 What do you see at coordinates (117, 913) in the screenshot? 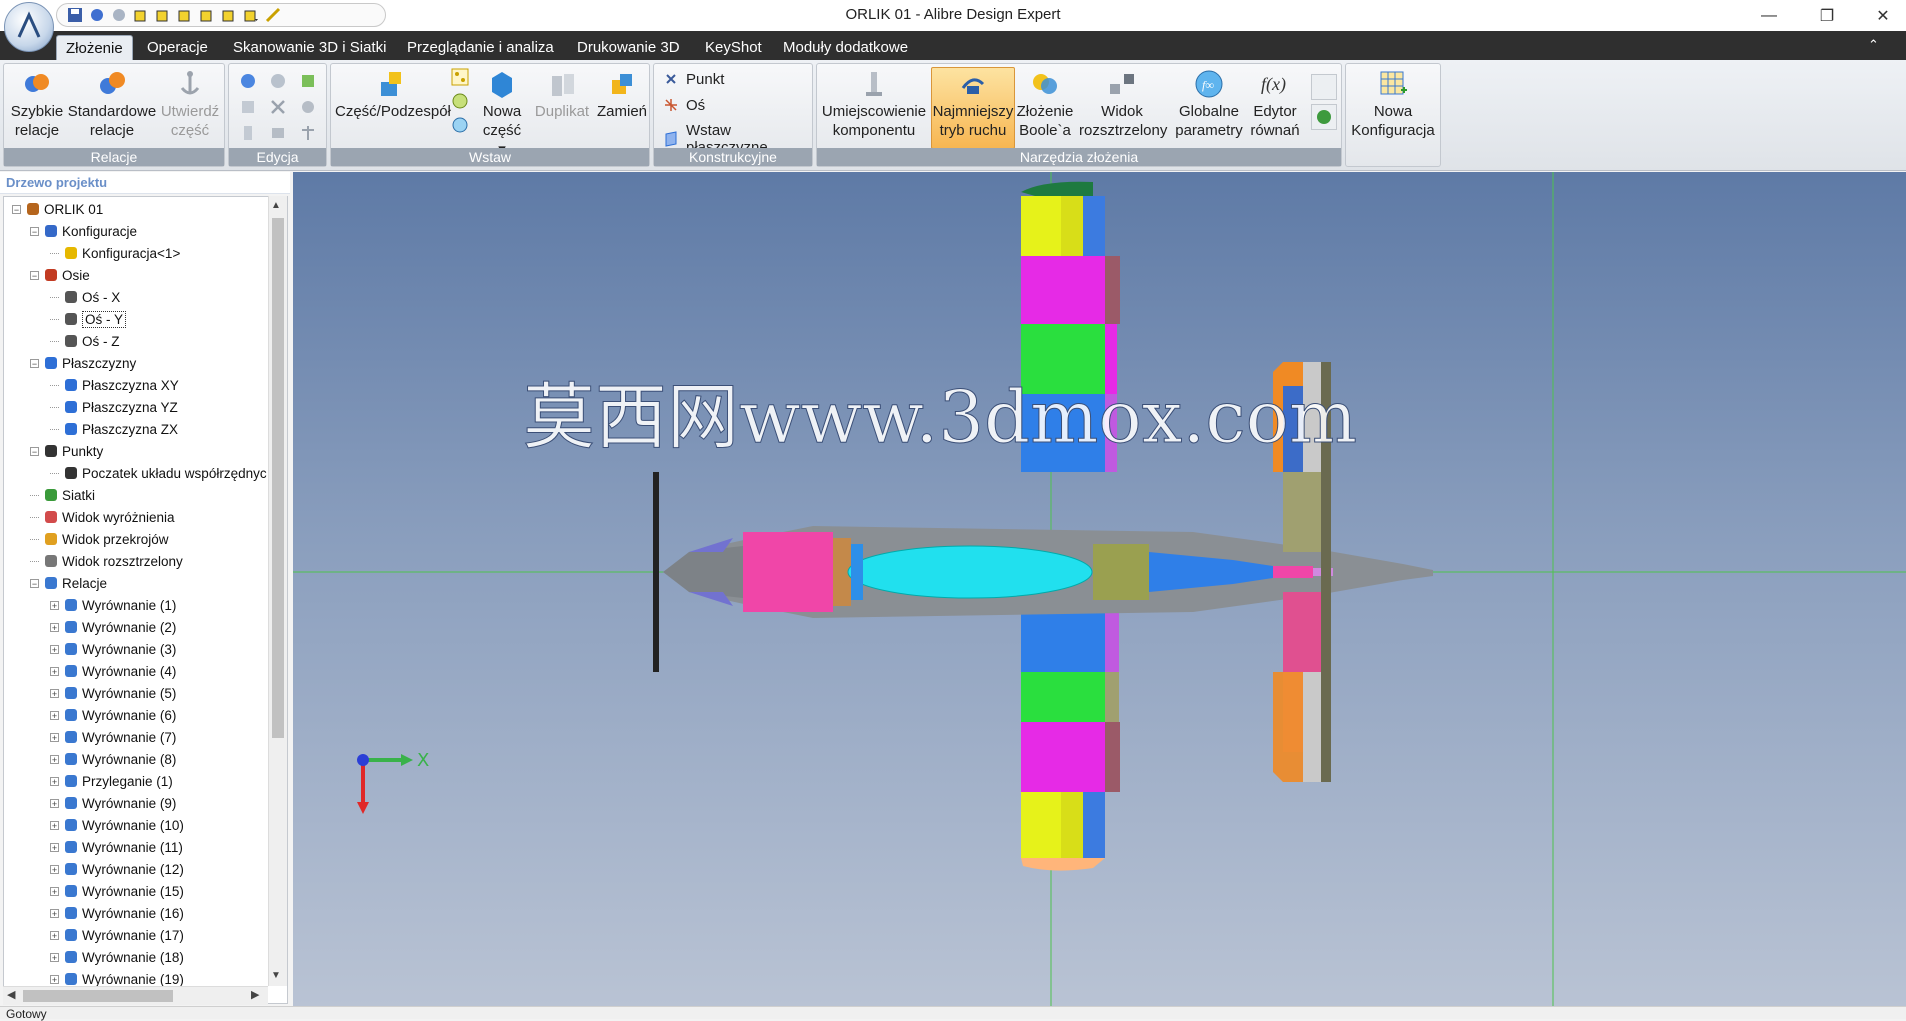
I see `tree-node: + Wyrównanie (16)` at bounding box center [117, 913].